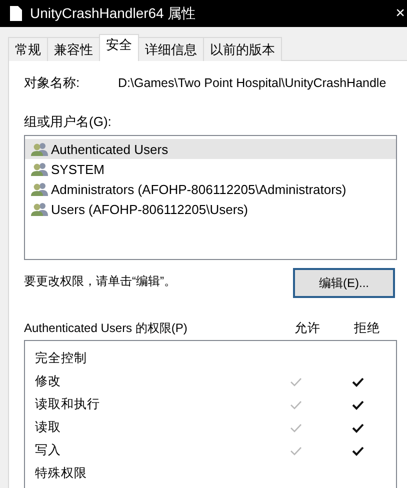  I want to click on user-list-item: SYSTEM, so click(210, 169).